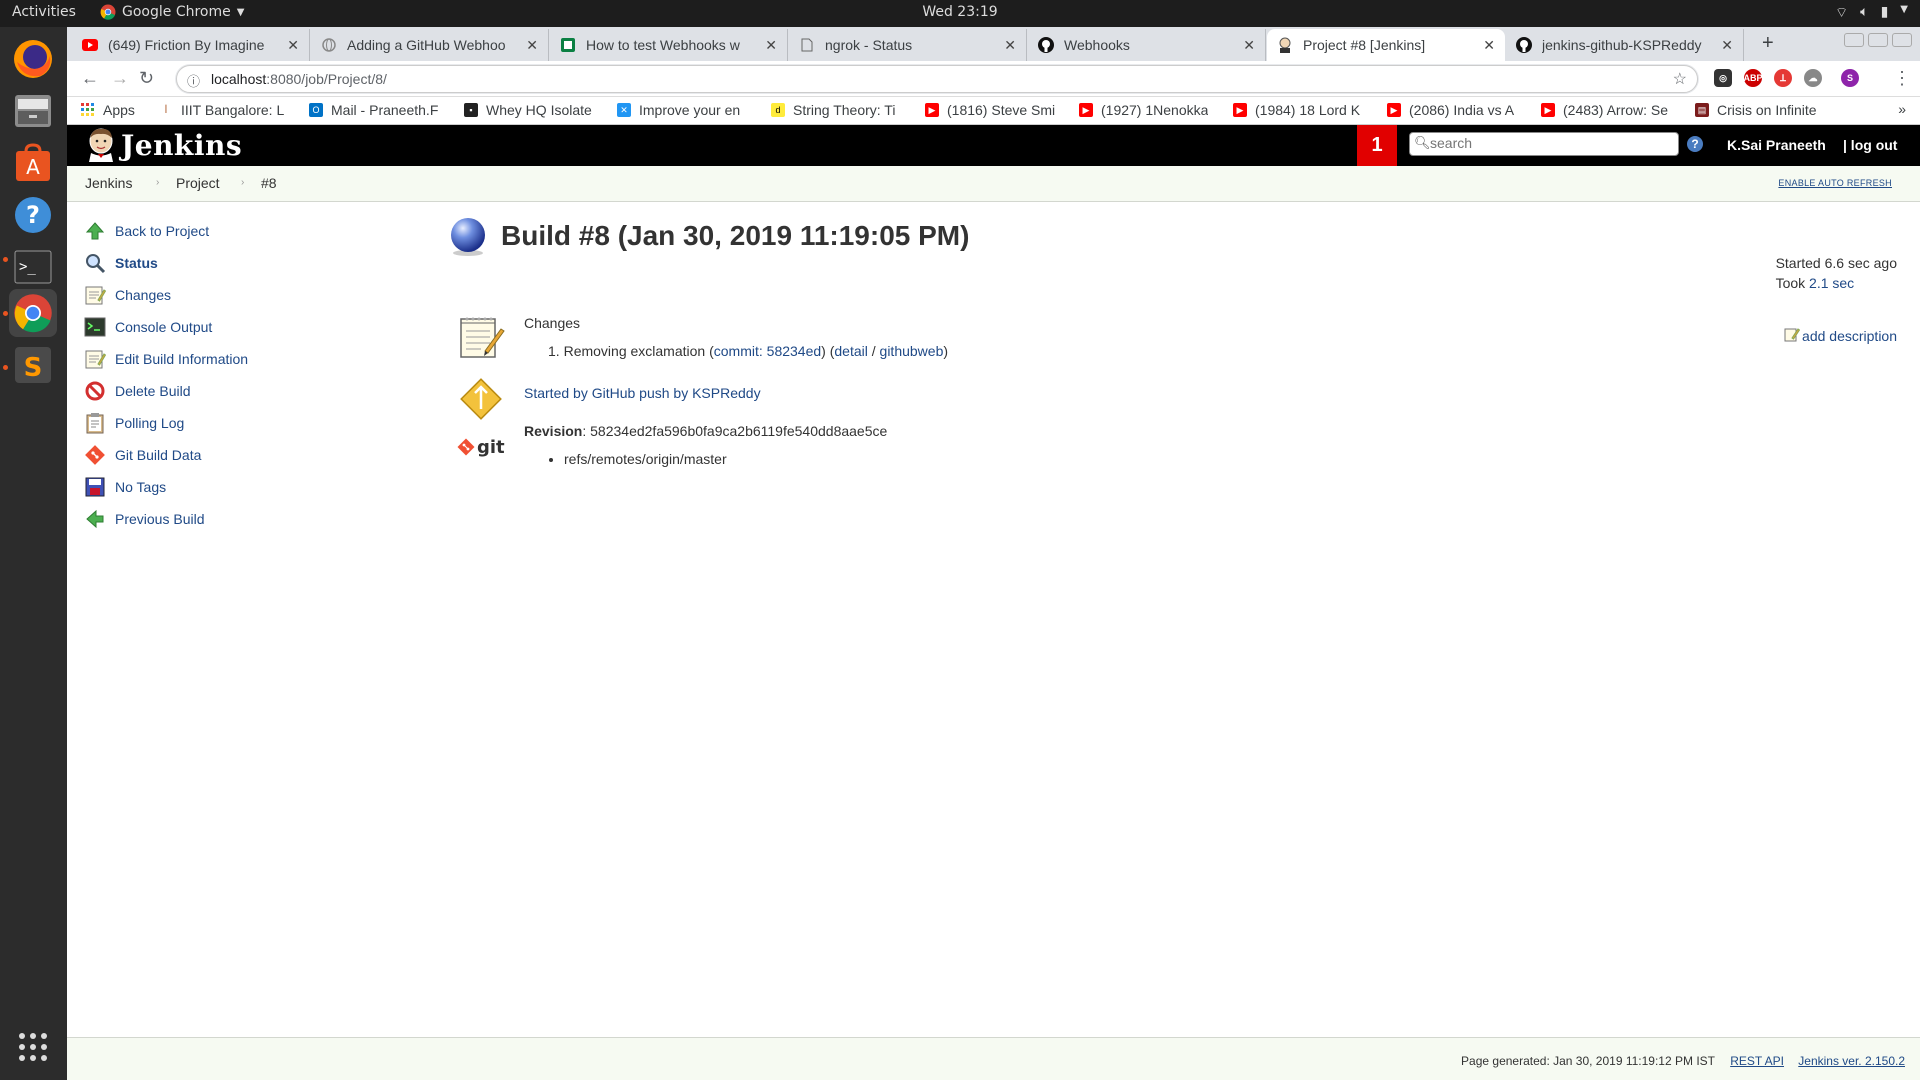 This screenshot has width=1920, height=1080. Describe the element at coordinates (1377, 145) in the screenshot. I see `notification-badge: 1` at that location.